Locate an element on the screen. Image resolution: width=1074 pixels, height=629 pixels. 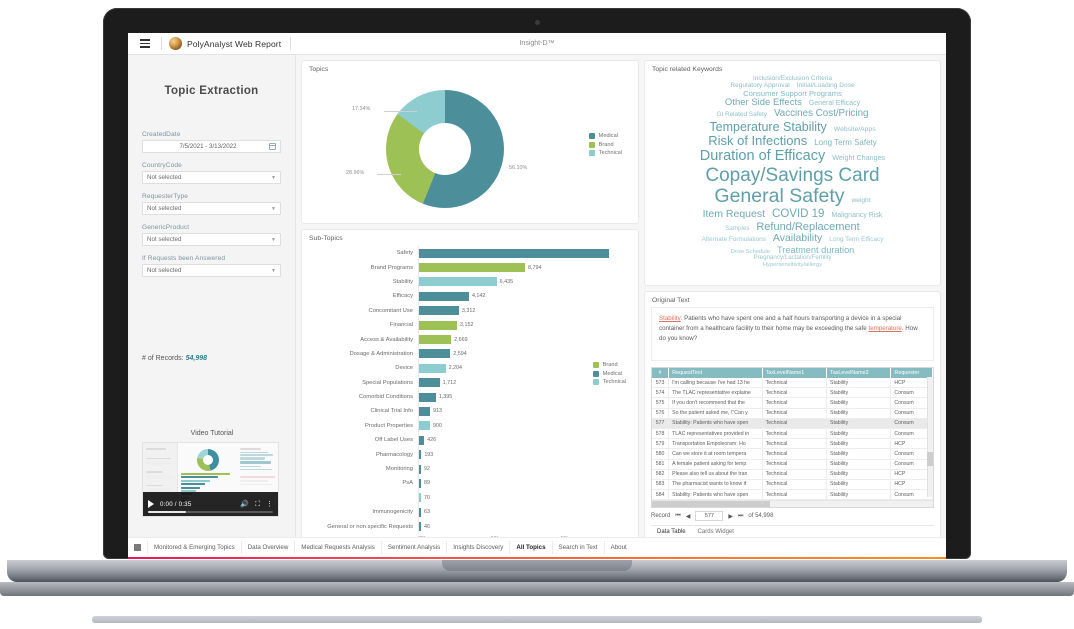
keyword: COVID 19 is located at coordinates (798, 214).